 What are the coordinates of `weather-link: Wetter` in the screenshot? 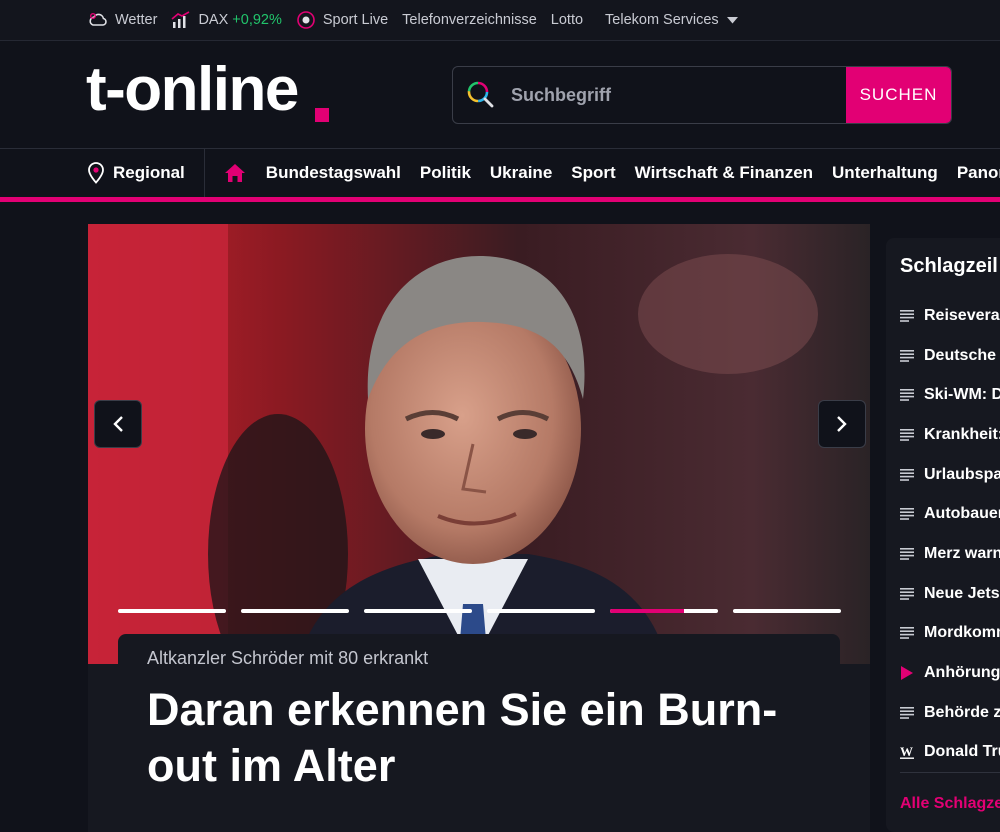 It's located at (122, 20).